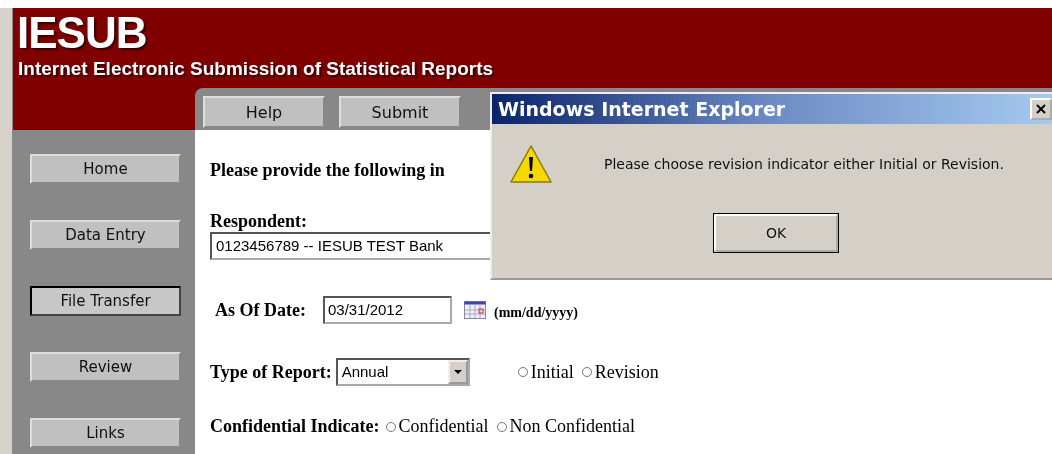 The width and height of the screenshot is (1052, 454). I want to click on dialog-message: Please choose revision indicator either Initial or Revision., so click(804, 164).